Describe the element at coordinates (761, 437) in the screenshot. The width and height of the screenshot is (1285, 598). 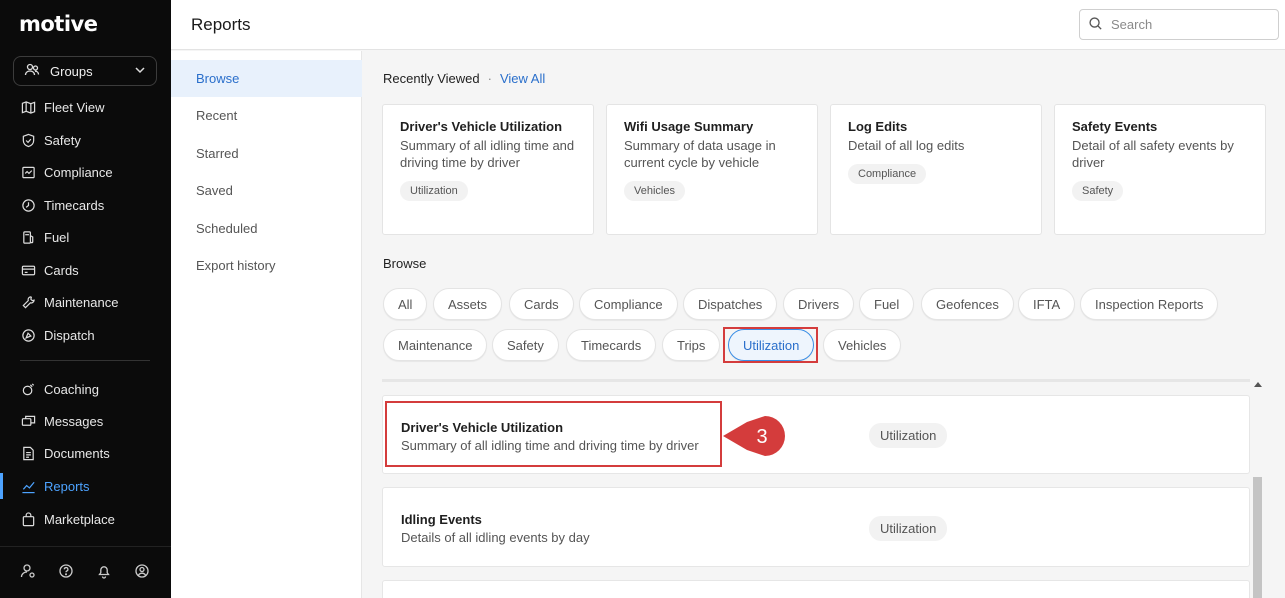
I see `step-number: 3` at that location.